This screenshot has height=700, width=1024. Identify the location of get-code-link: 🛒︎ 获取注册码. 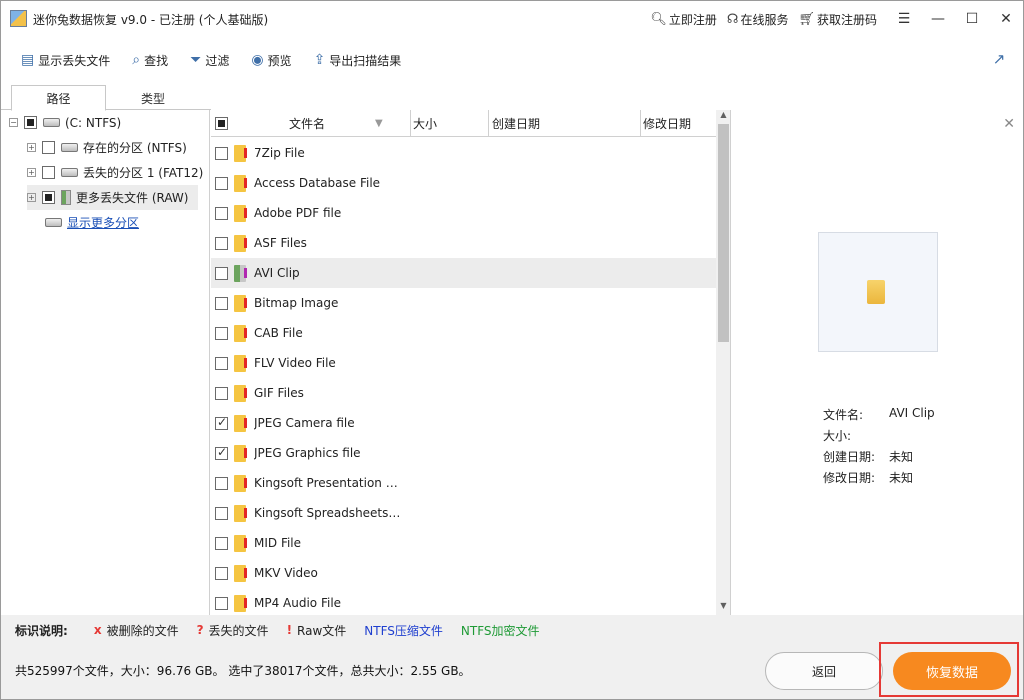
(837, 19).